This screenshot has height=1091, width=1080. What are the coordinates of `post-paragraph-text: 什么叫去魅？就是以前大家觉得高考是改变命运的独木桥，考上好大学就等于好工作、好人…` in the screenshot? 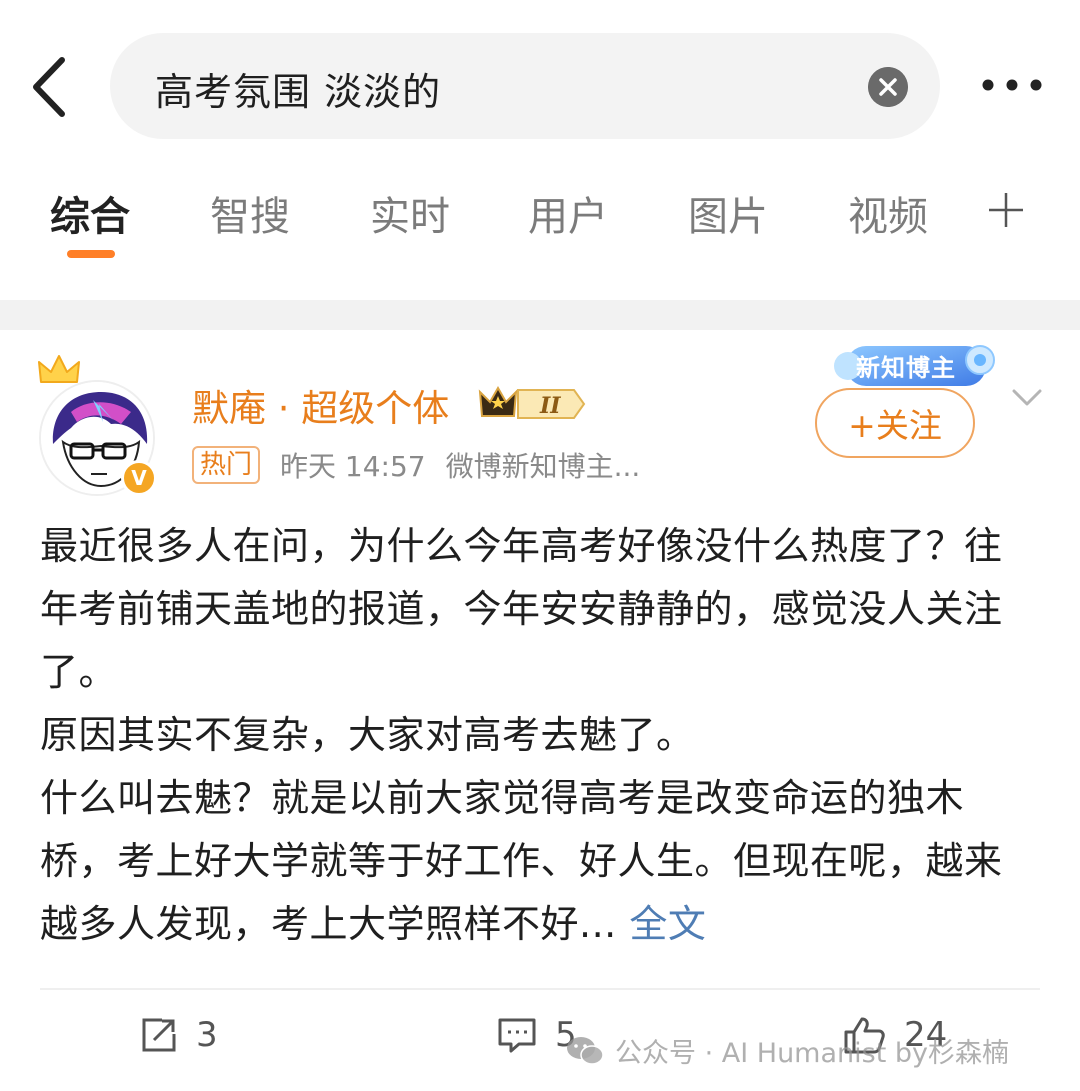 It's located at (521, 861).